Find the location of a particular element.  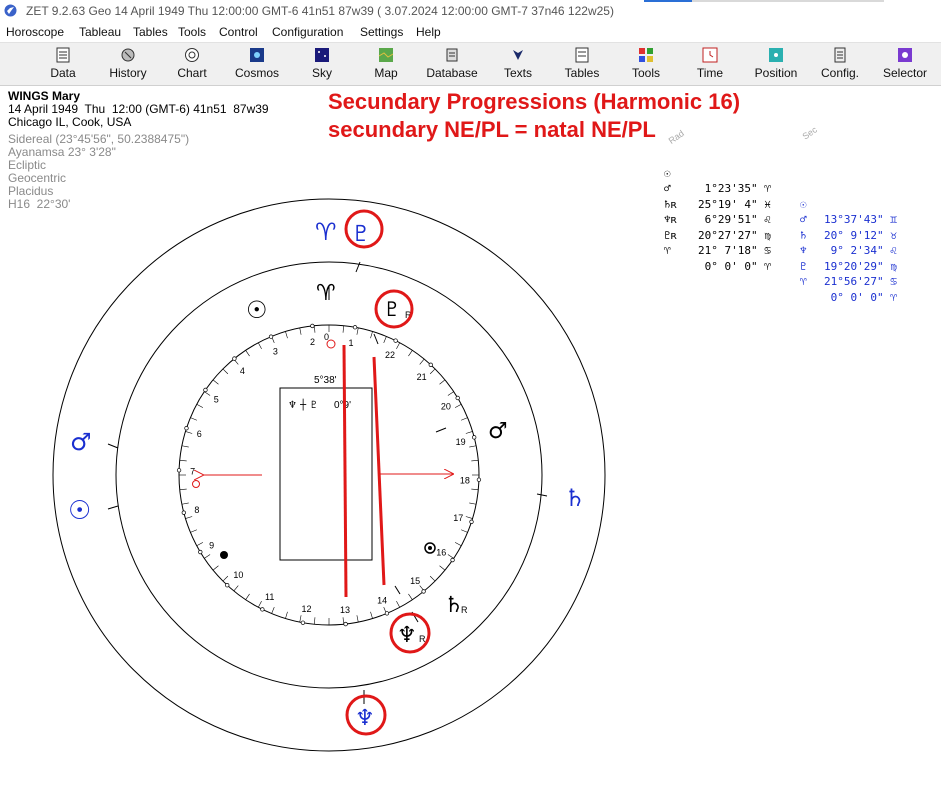

house-number: 22 is located at coordinates (390, 355).